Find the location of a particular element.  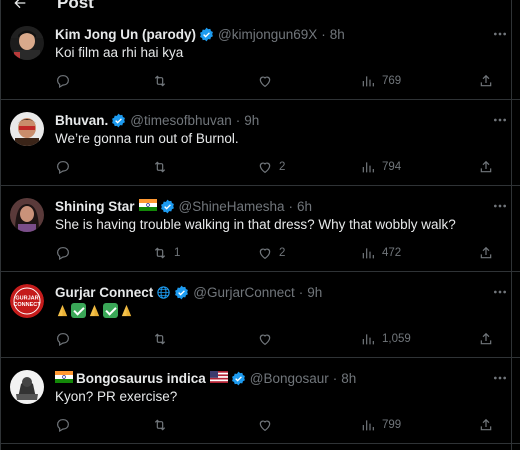

author-handle: @timesofbhuvan is located at coordinates (181, 120).